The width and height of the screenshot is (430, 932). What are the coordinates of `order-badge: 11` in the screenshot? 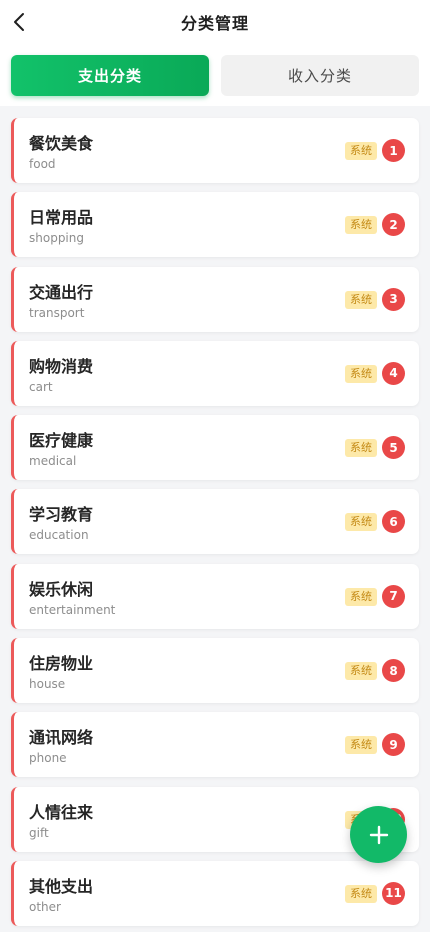 It's located at (393, 893).